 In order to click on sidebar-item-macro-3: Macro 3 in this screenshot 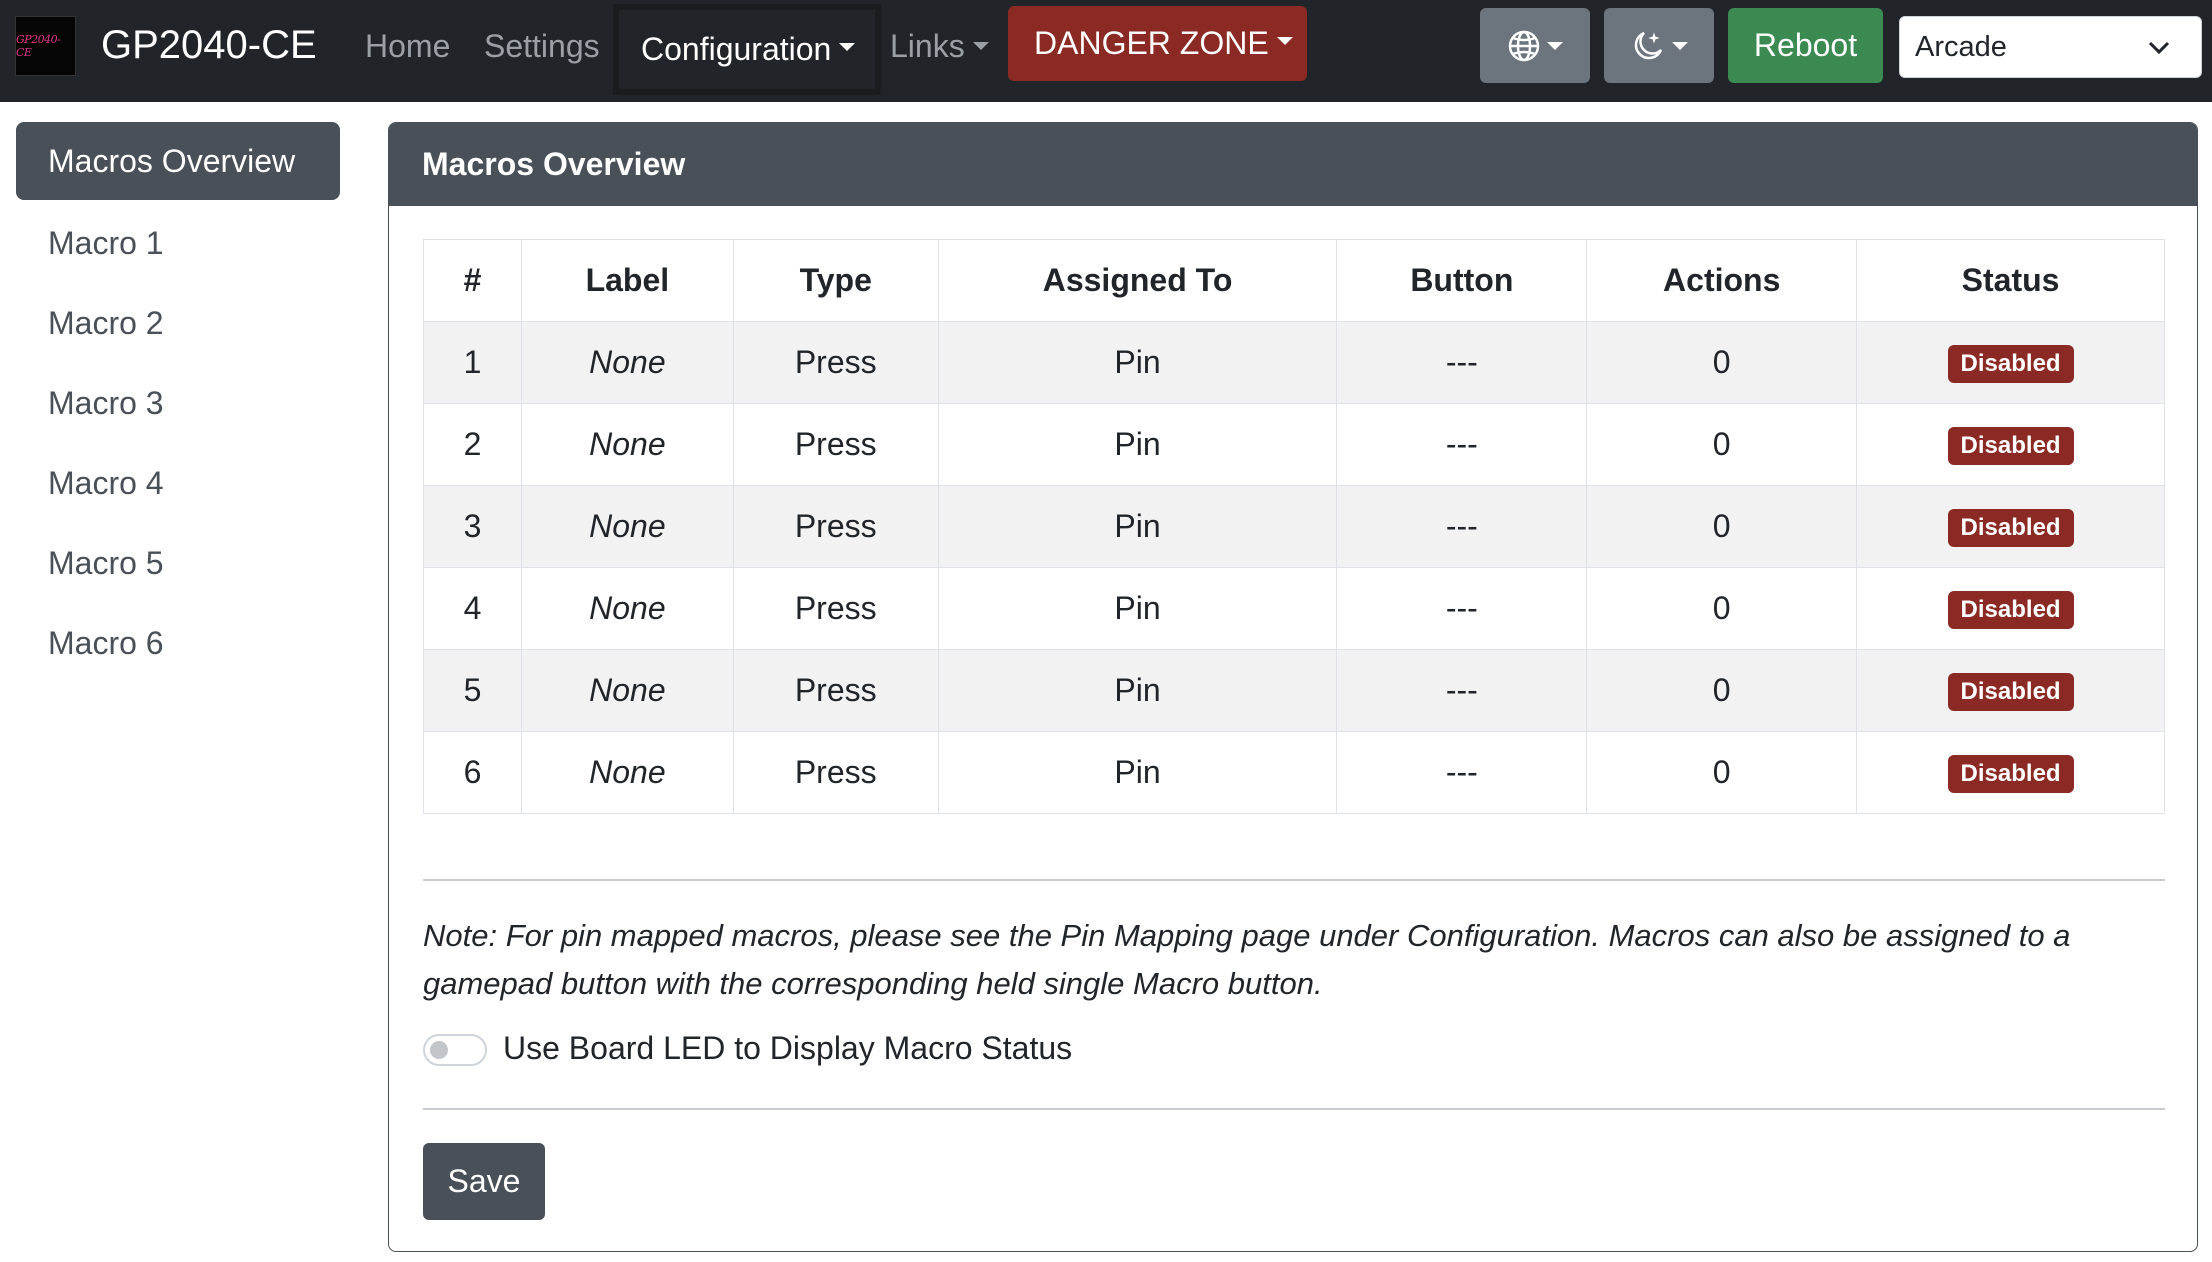, I will do `click(178, 403)`.